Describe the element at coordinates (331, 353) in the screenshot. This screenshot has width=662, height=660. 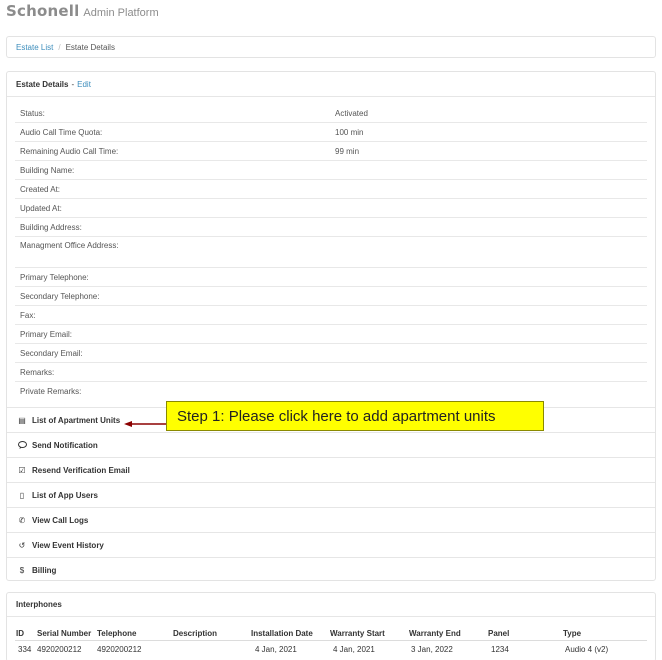
I see `detail-row-secondary-email: Secondary Email:` at that location.